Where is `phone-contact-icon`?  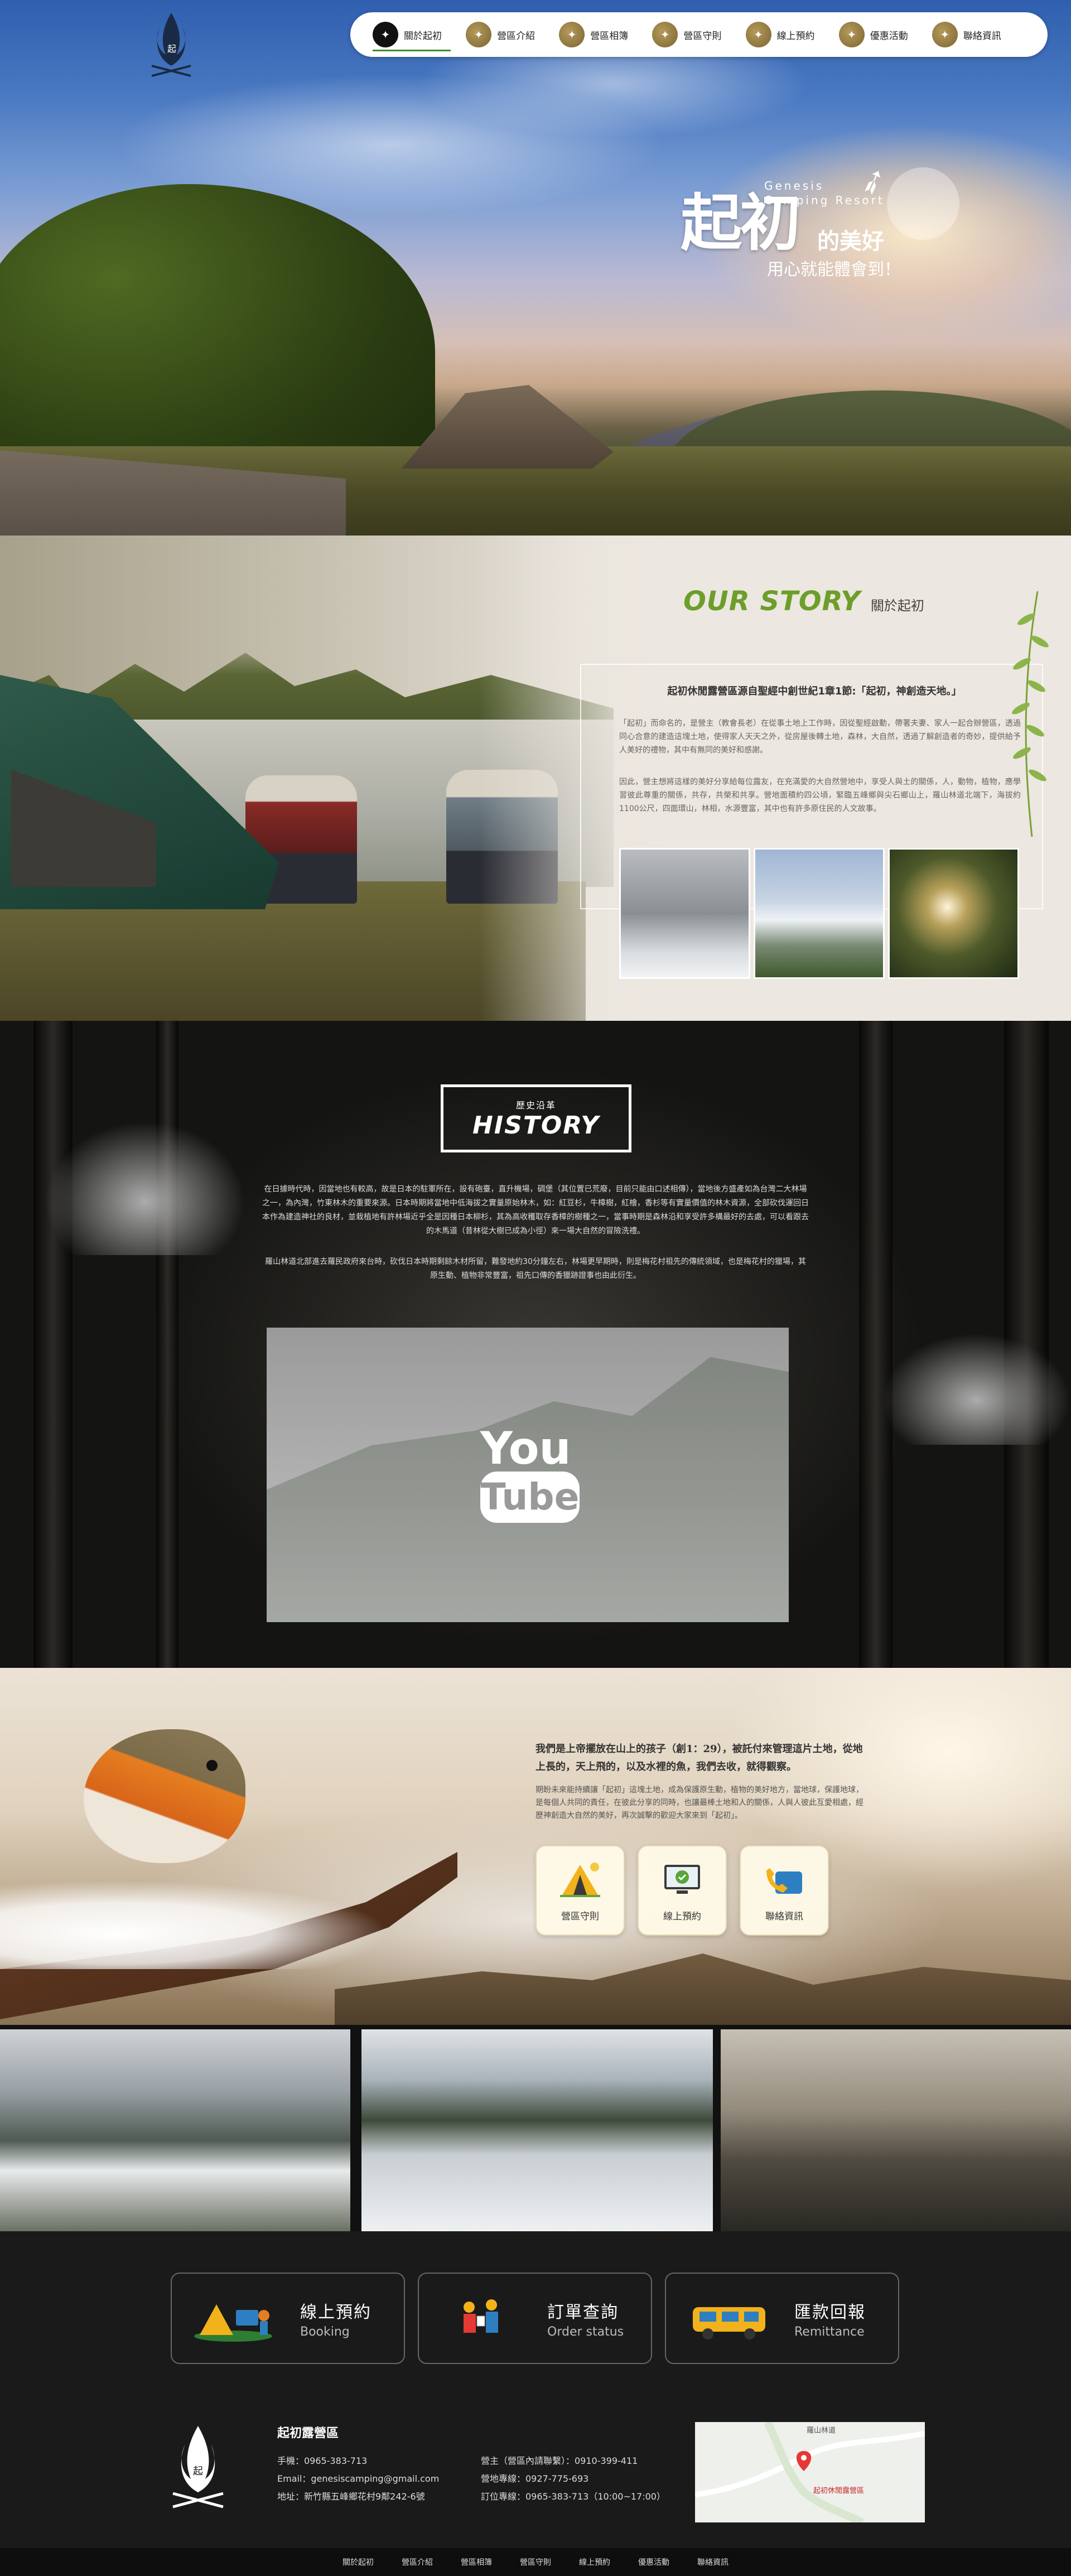 phone-contact-icon is located at coordinates (785, 1879).